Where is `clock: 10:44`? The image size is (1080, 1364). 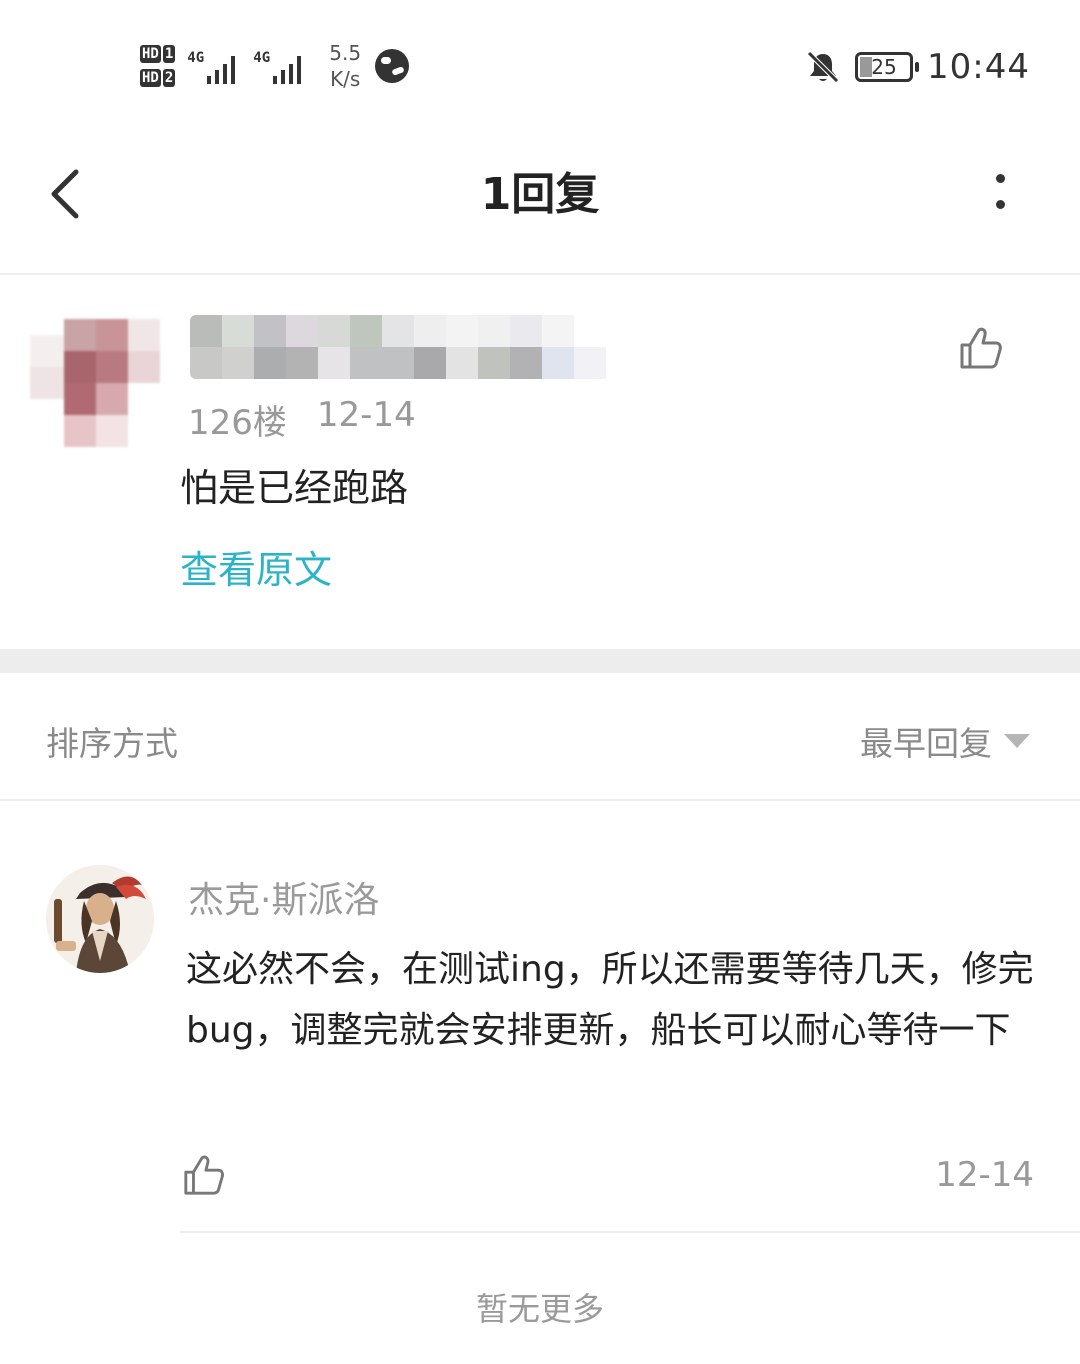
clock: 10:44 is located at coordinates (978, 67).